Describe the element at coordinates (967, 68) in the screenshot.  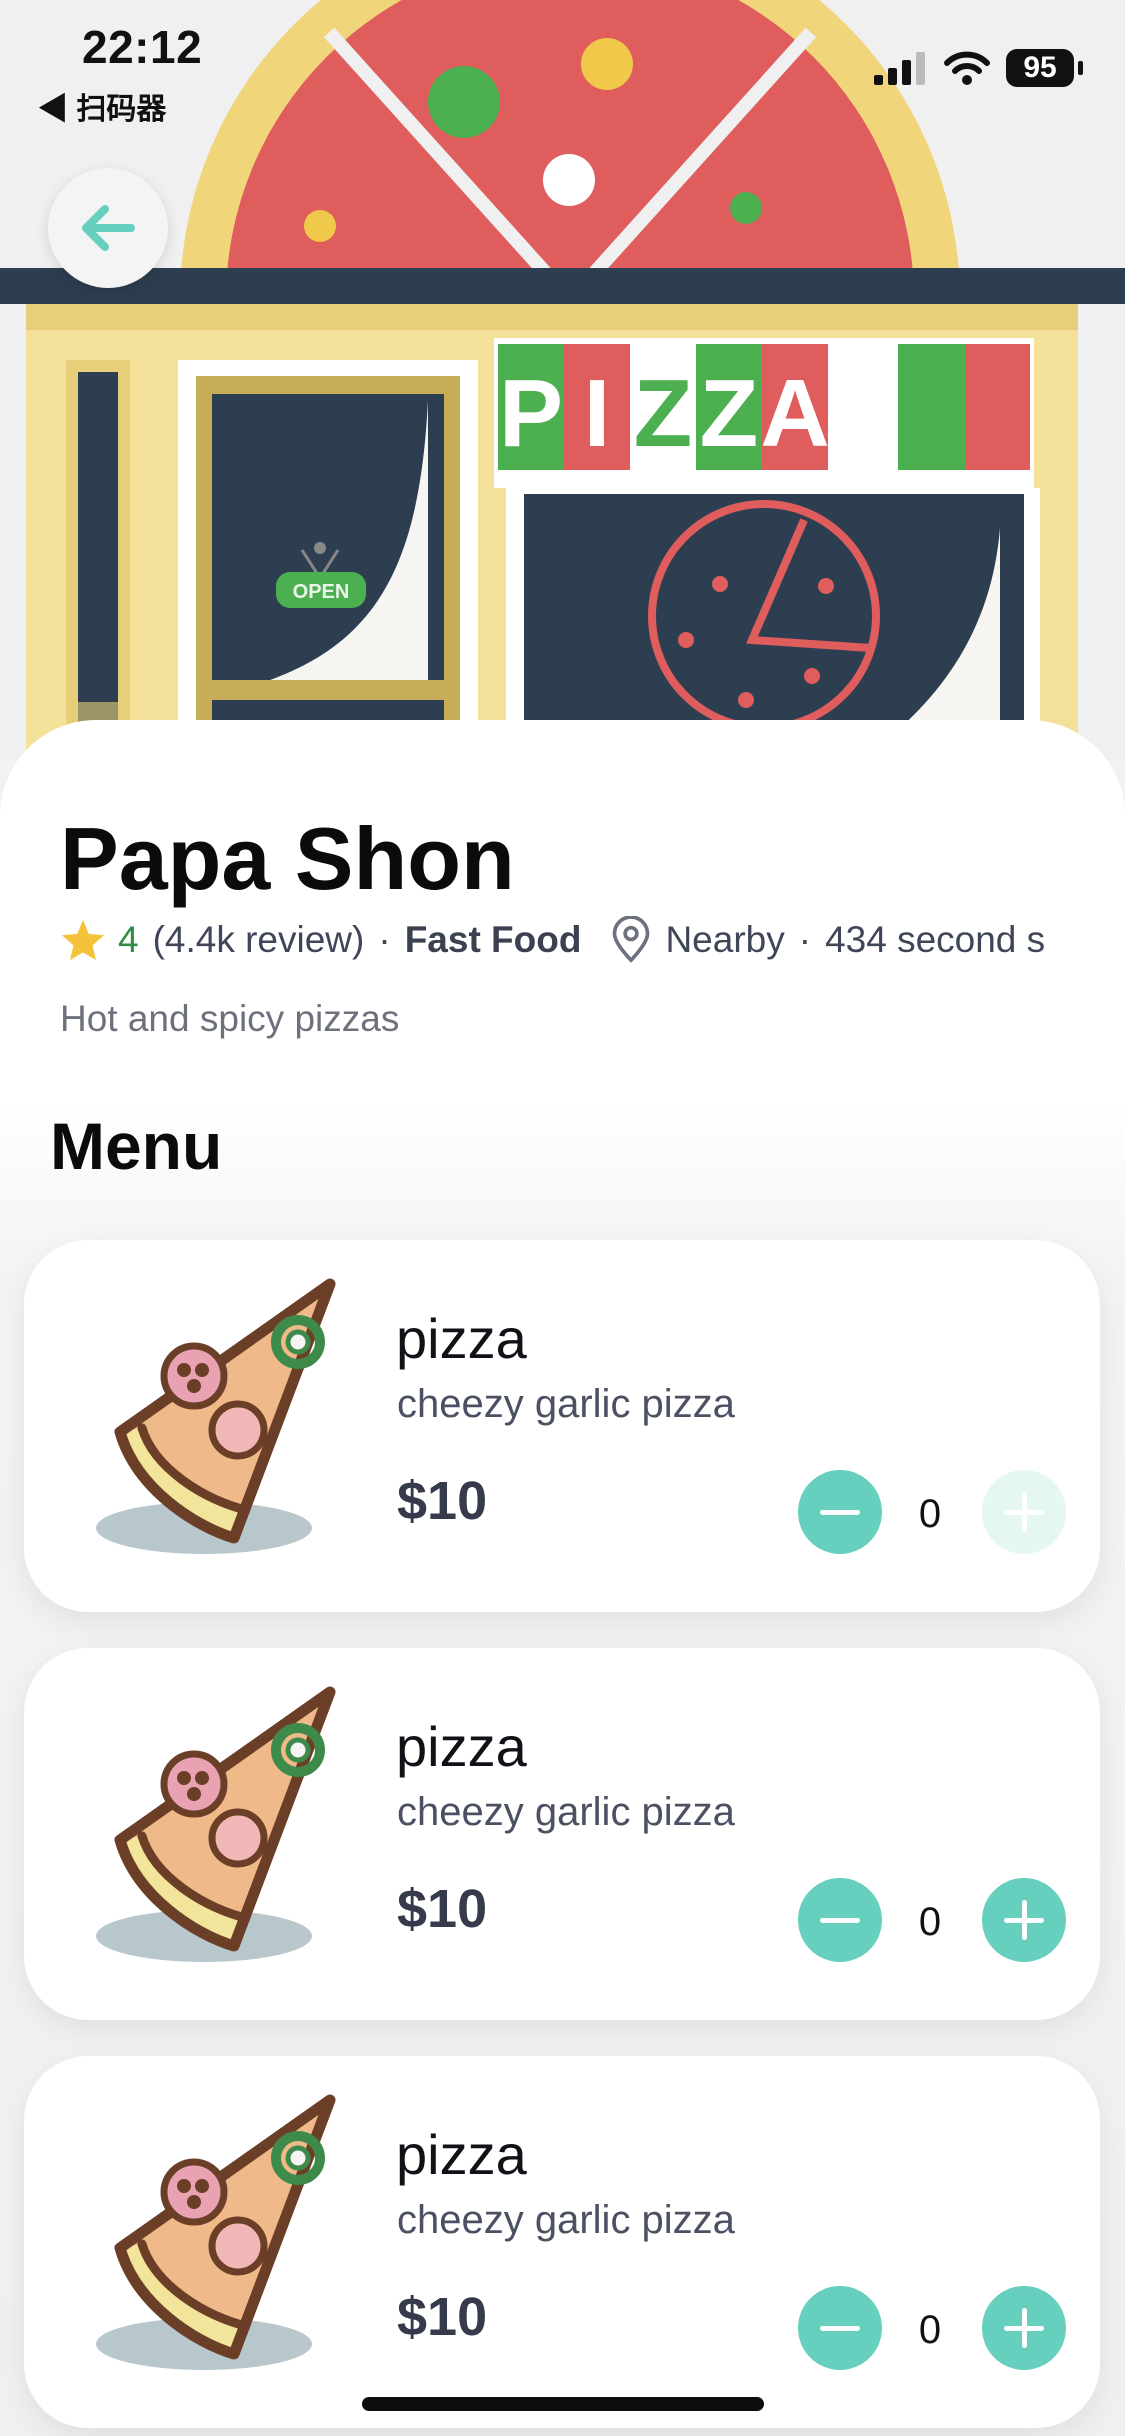
I see `wifi-icon` at that location.